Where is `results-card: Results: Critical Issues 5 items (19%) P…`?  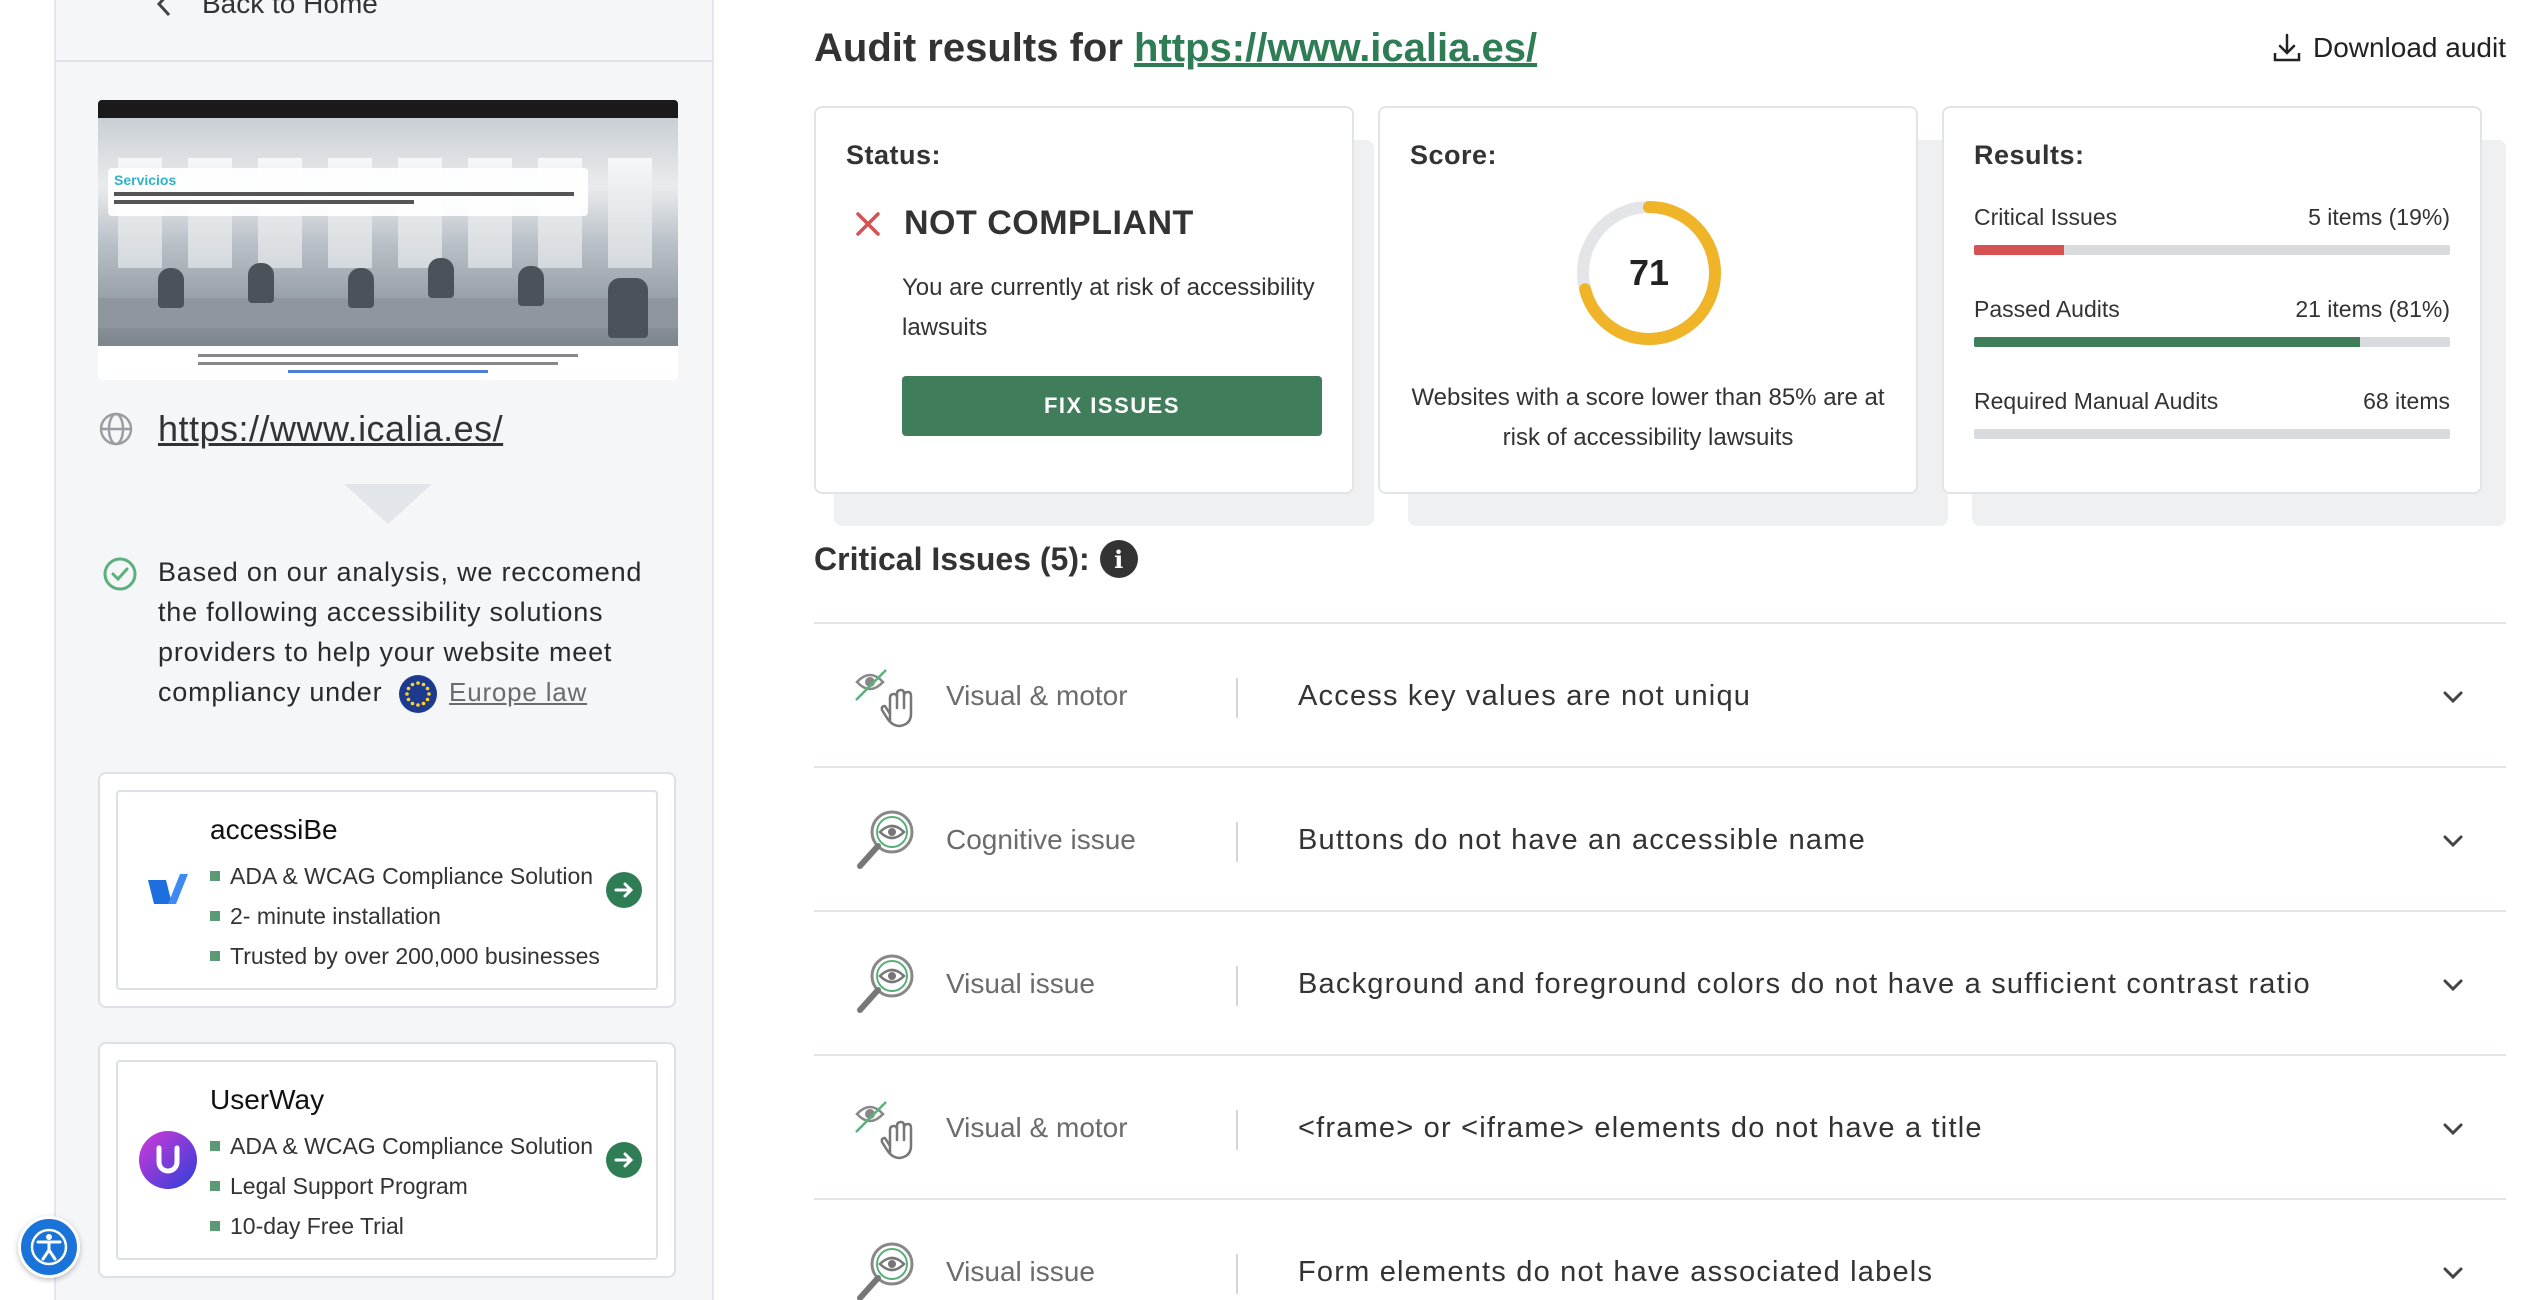
results-card: Results: Critical Issues 5 items (19%) P… is located at coordinates (2212, 300).